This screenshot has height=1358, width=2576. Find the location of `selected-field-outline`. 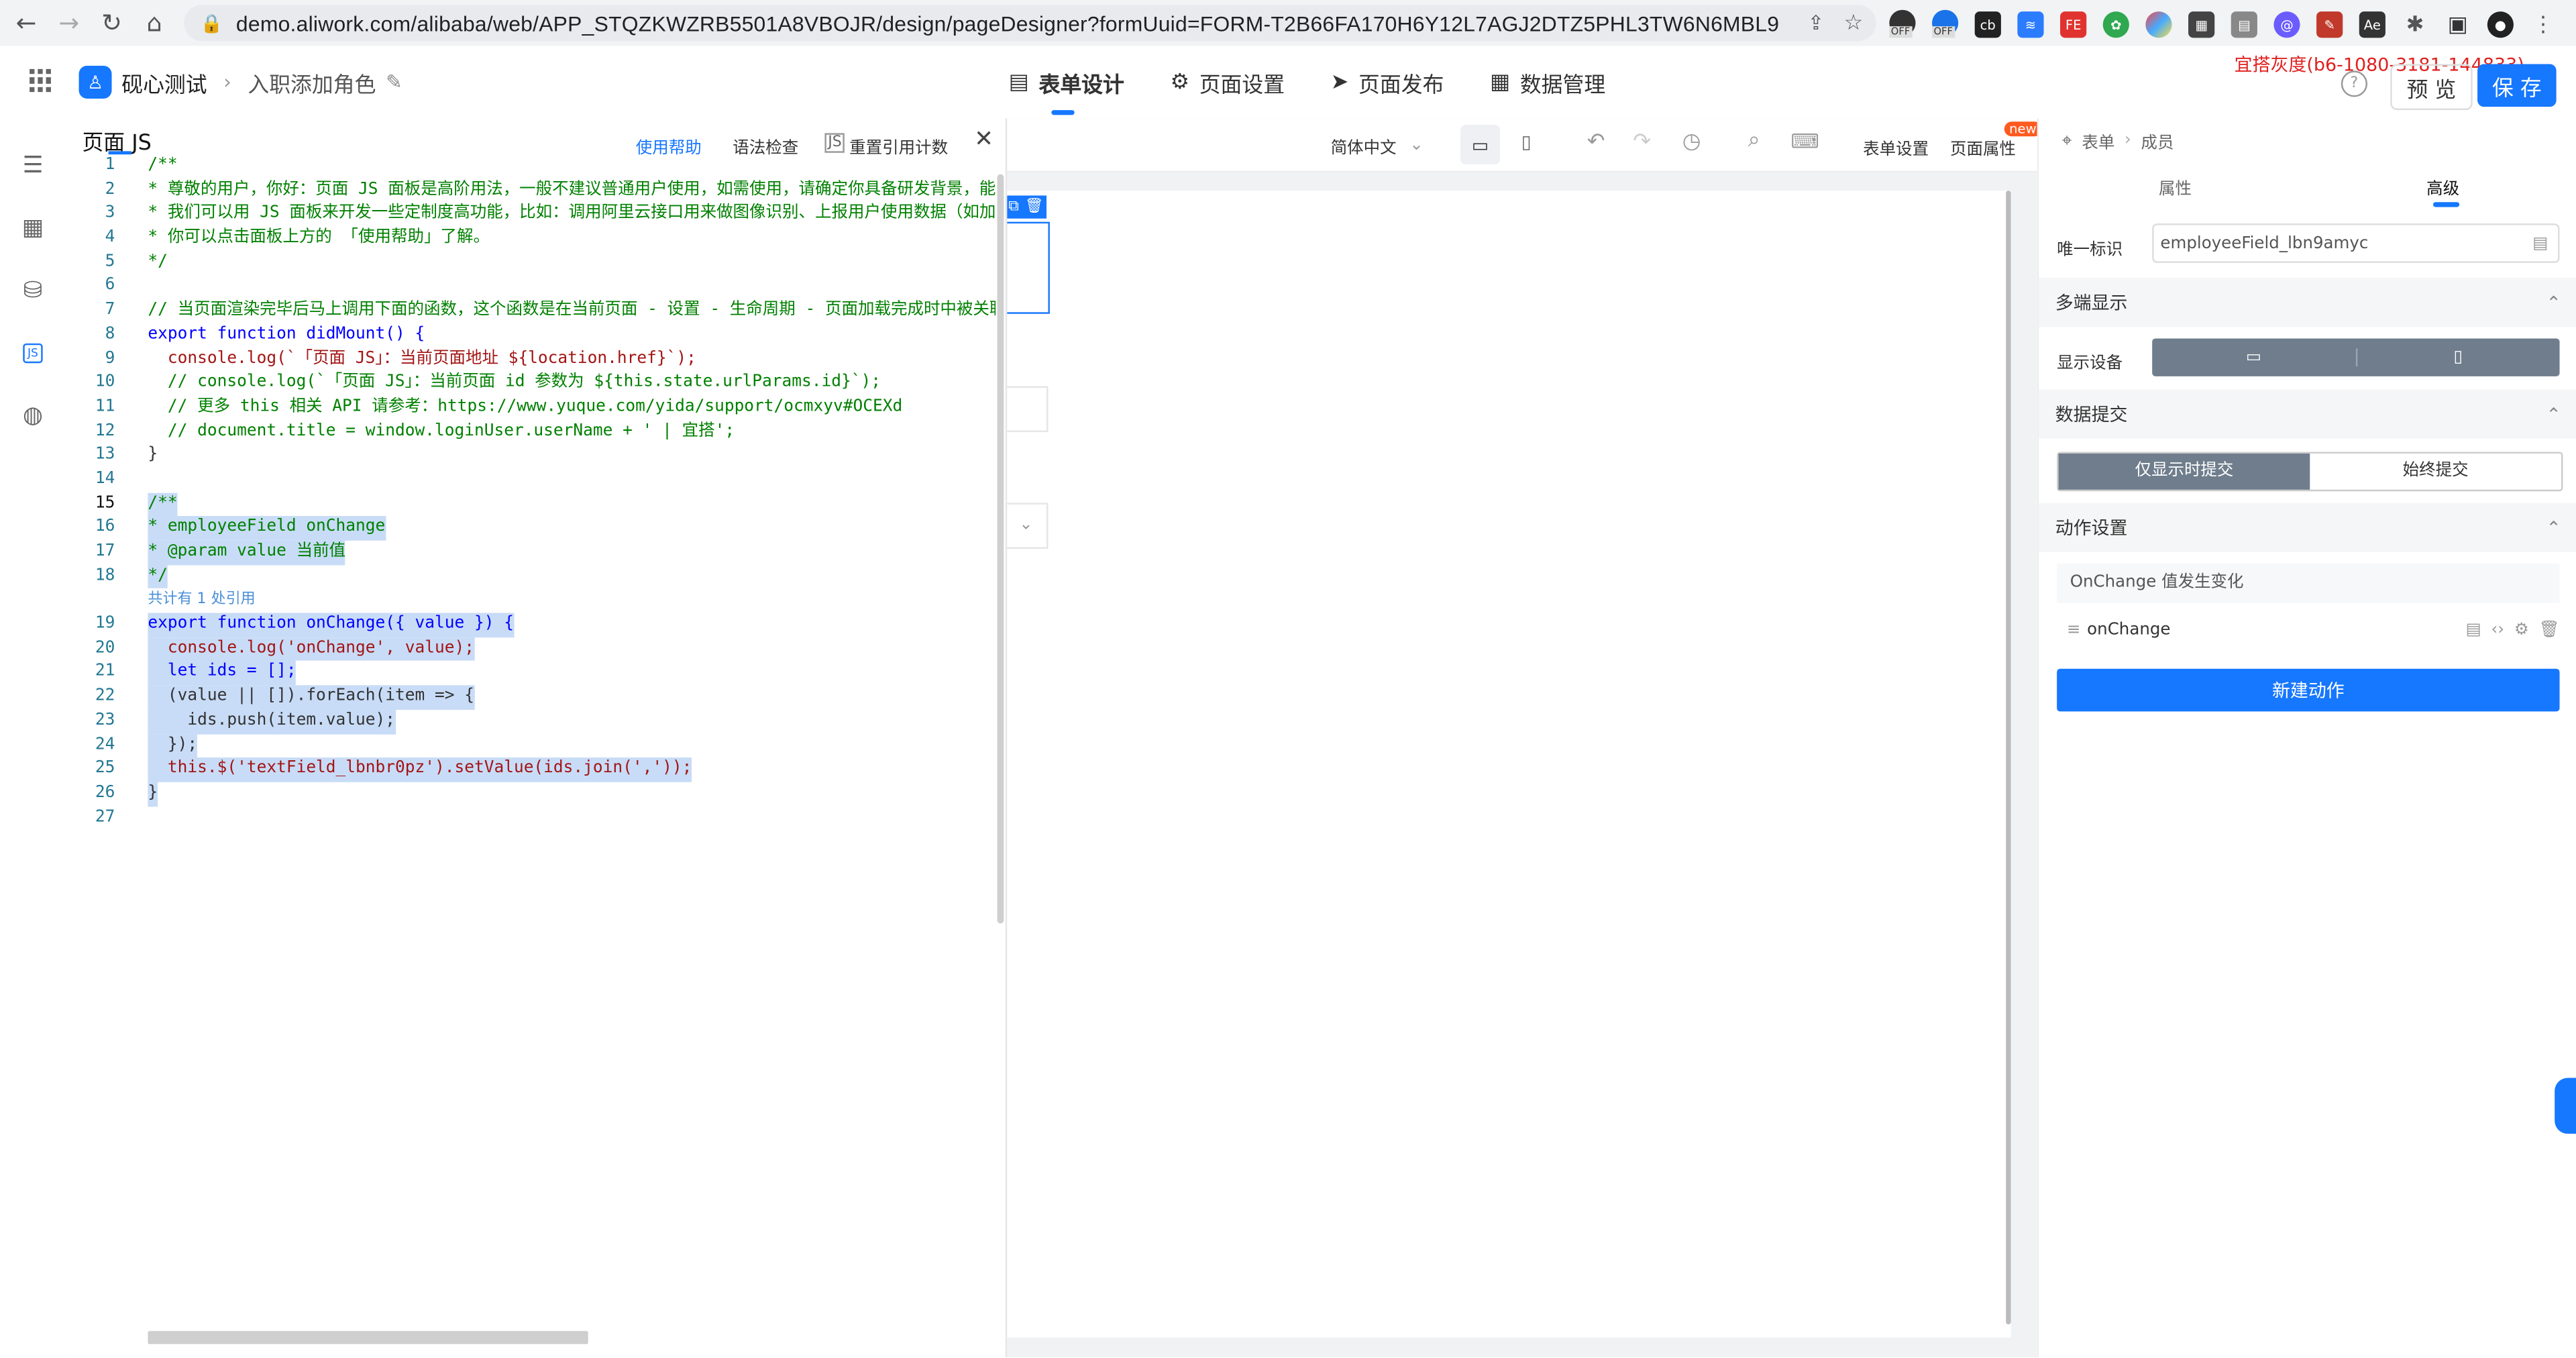

selected-field-outline is located at coordinates (1027, 267).